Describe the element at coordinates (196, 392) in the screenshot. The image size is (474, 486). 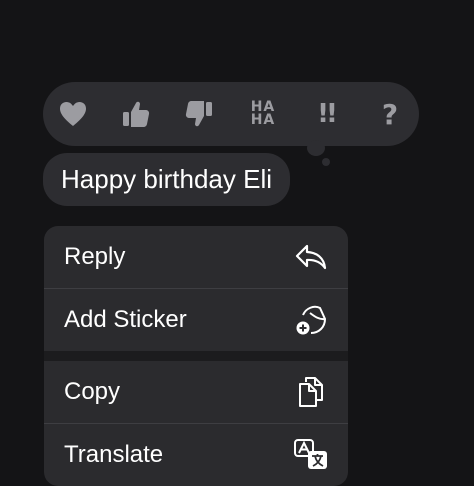
I see `menu-item-copy: Copy` at that location.